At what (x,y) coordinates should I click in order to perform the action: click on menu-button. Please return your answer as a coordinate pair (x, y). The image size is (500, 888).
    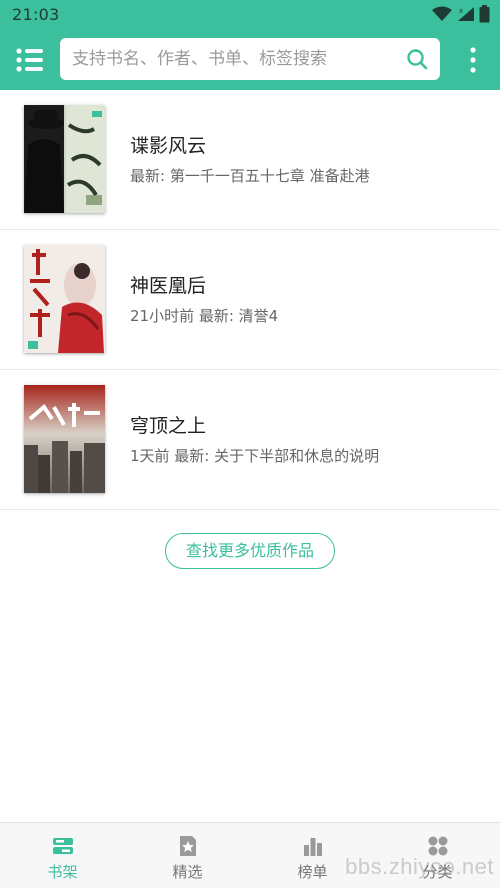
    Looking at the image, I should click on (30, 60).